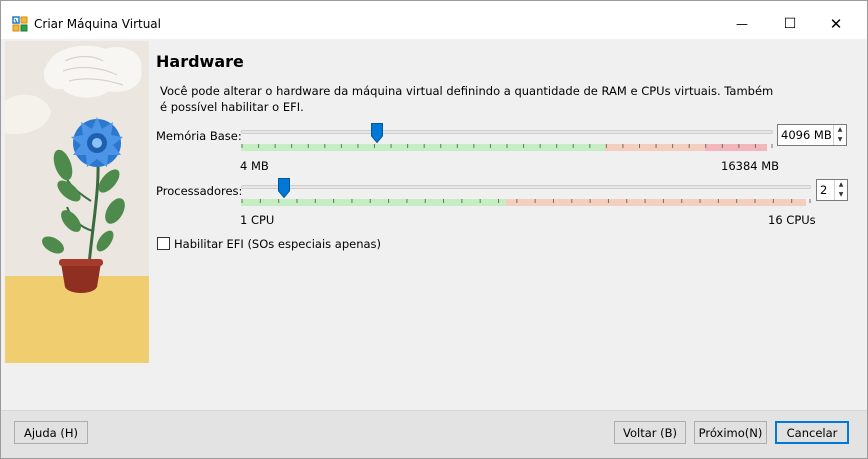  Describe the element at coordinates (812, 432) in the screenshot. I see `cancel-button: Cancelar` at that location.